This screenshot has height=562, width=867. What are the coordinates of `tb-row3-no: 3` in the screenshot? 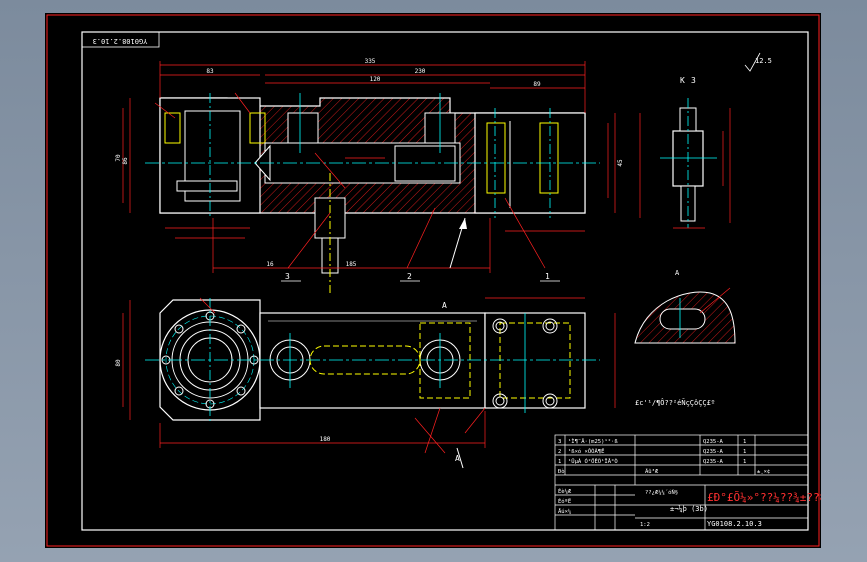 It's located at (559, 442).